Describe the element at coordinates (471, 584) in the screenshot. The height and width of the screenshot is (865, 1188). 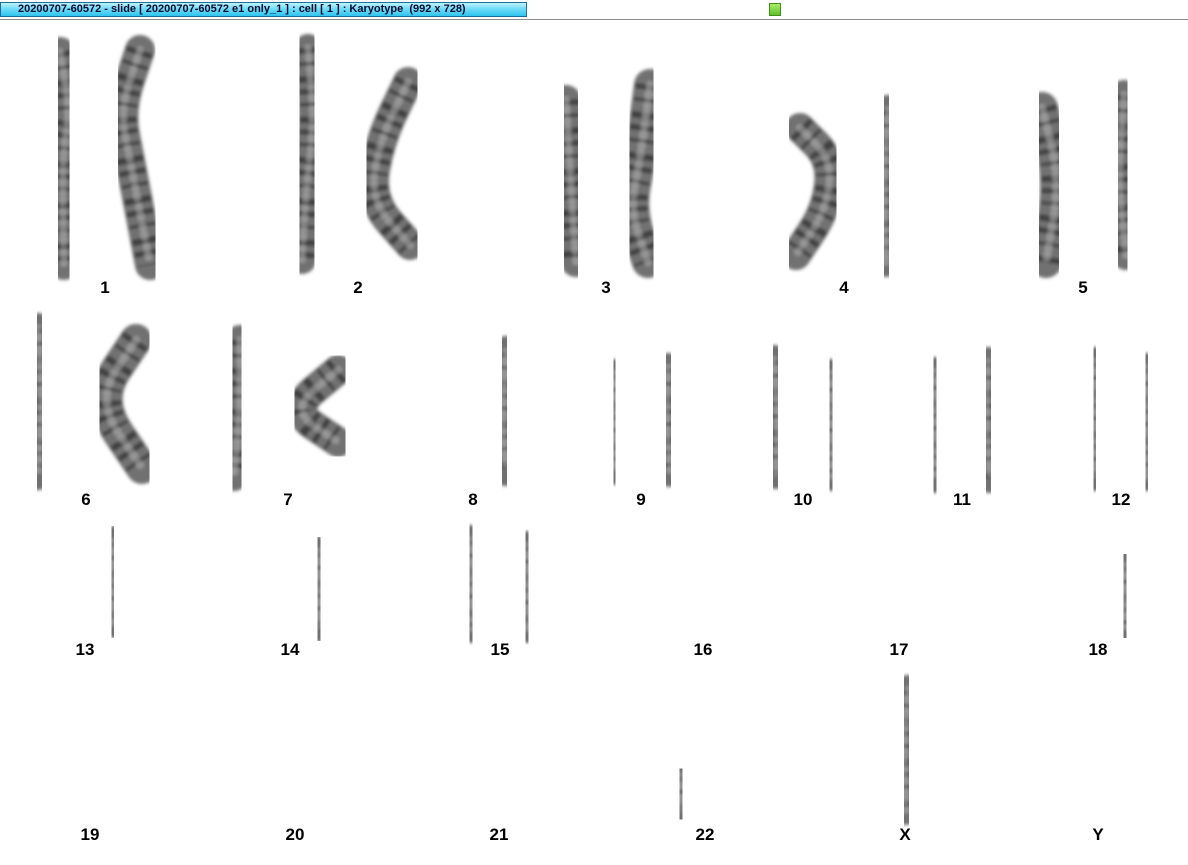
I see `chromosome-15-a` at that location.